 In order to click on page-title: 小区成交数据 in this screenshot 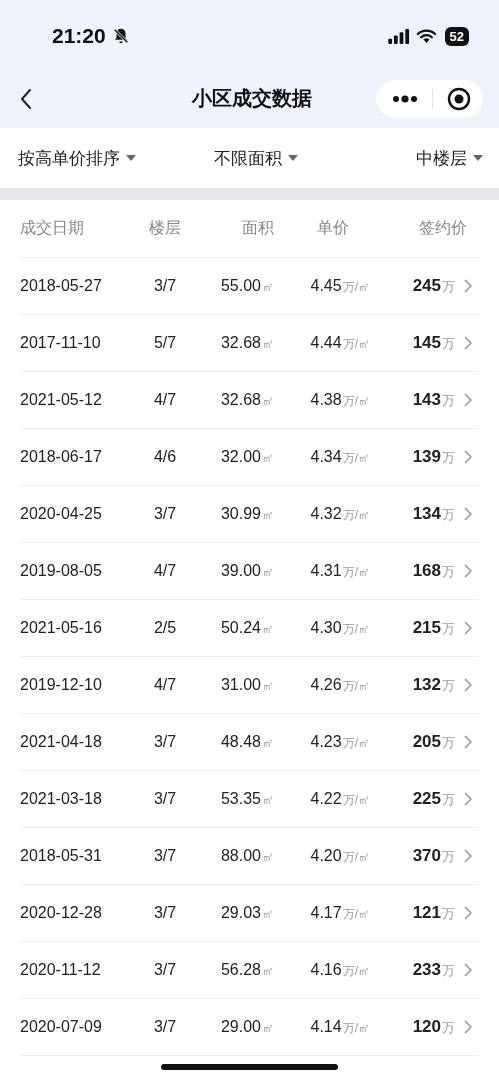, I will do `click(251, 98)`.